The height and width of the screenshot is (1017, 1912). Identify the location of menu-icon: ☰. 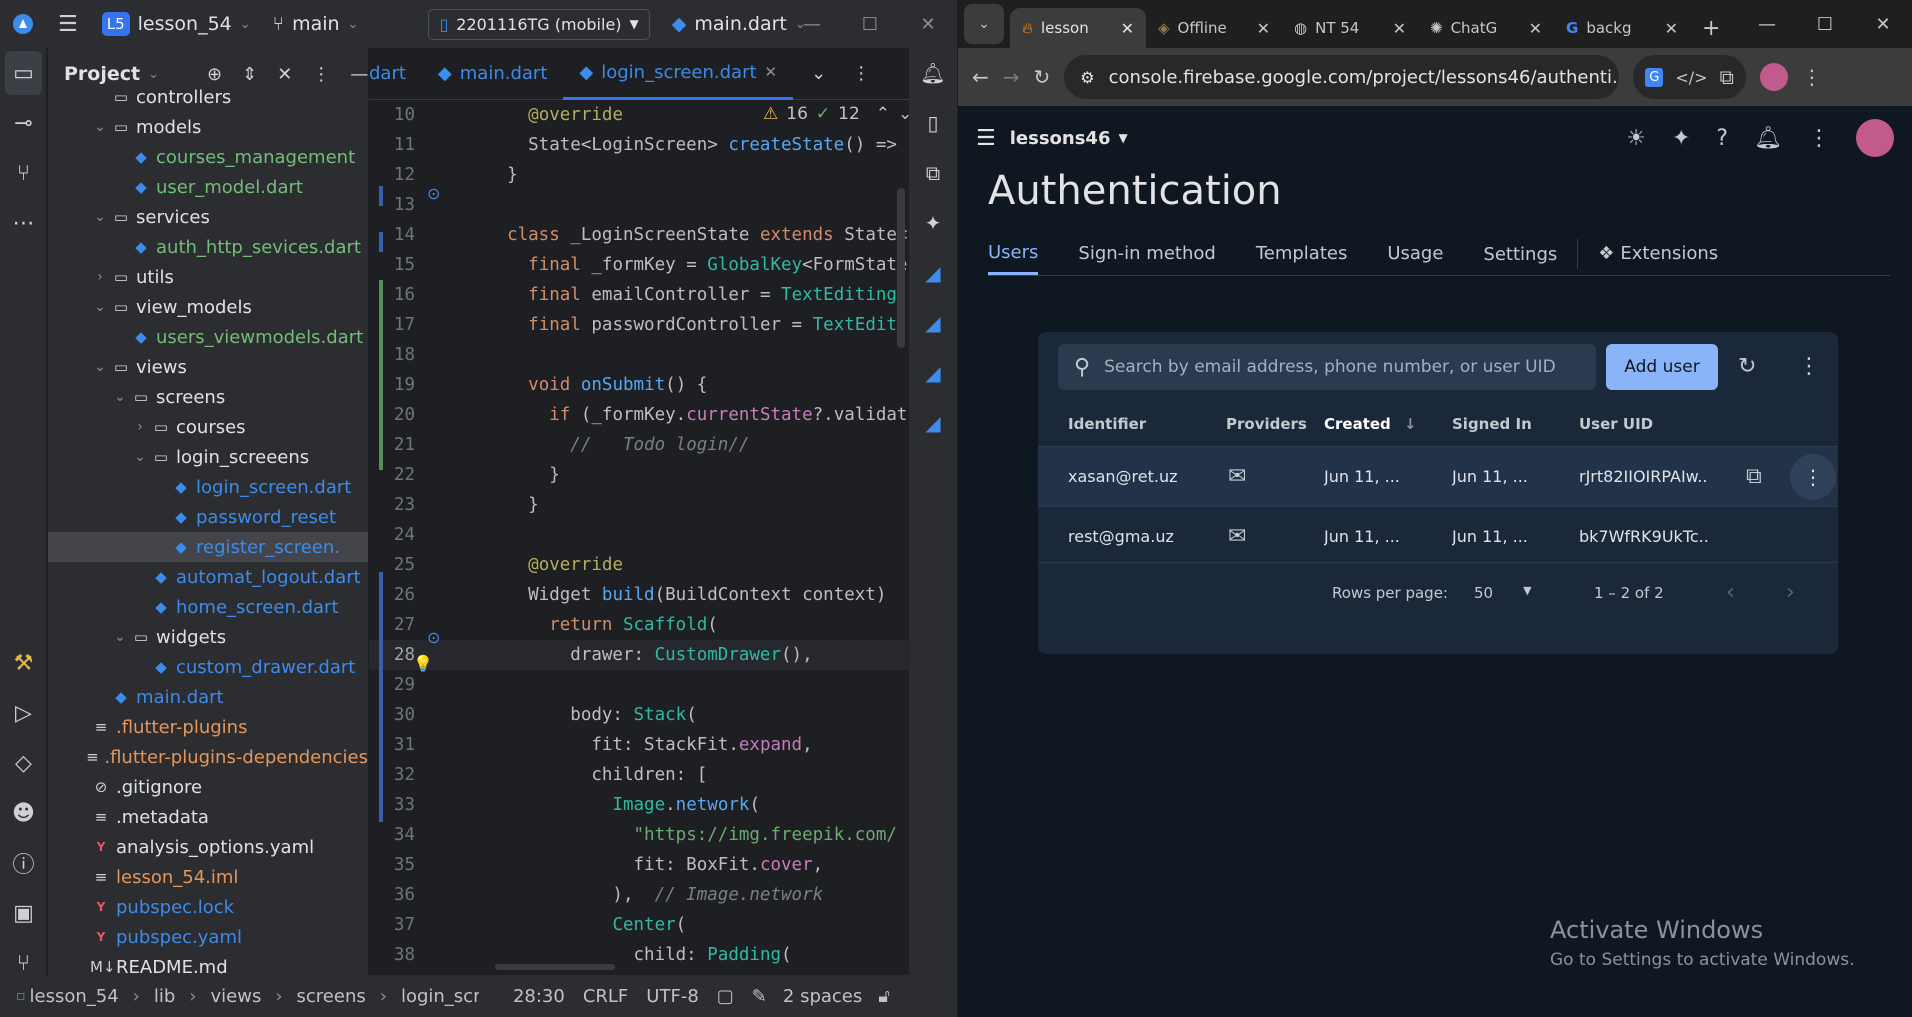
(986, 138).